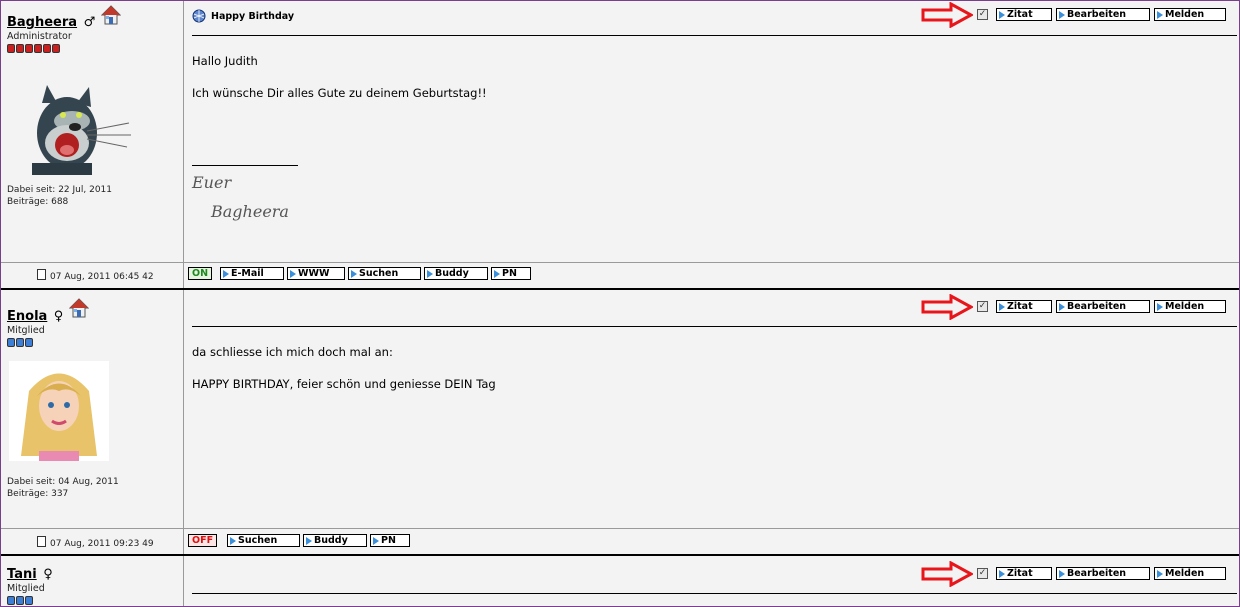  I want to click on online-status-badge: OFF, so click(203, 540).